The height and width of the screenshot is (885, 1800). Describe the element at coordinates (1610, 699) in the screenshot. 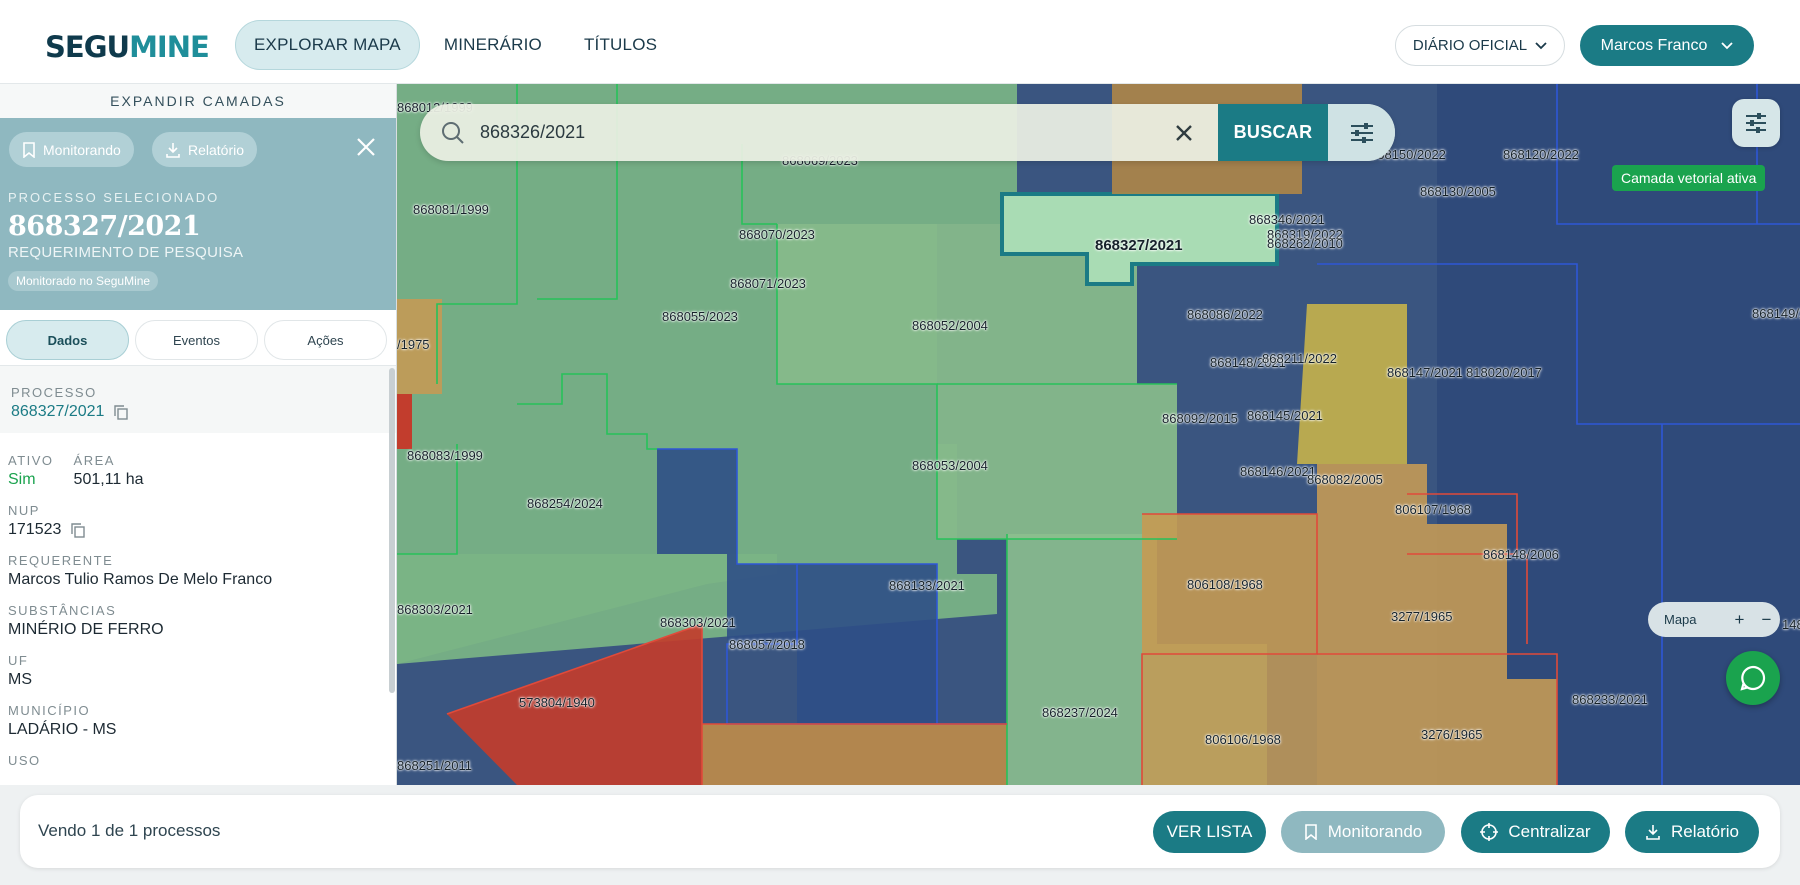

I see `map-label: 868233/2021` at that location.